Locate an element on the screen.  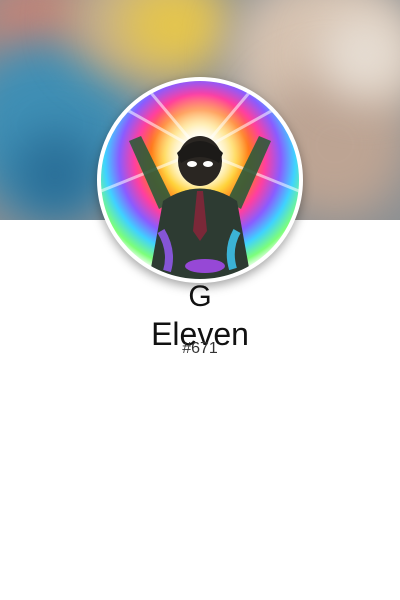
username-first-line: G is located at coordinates (200, 296).